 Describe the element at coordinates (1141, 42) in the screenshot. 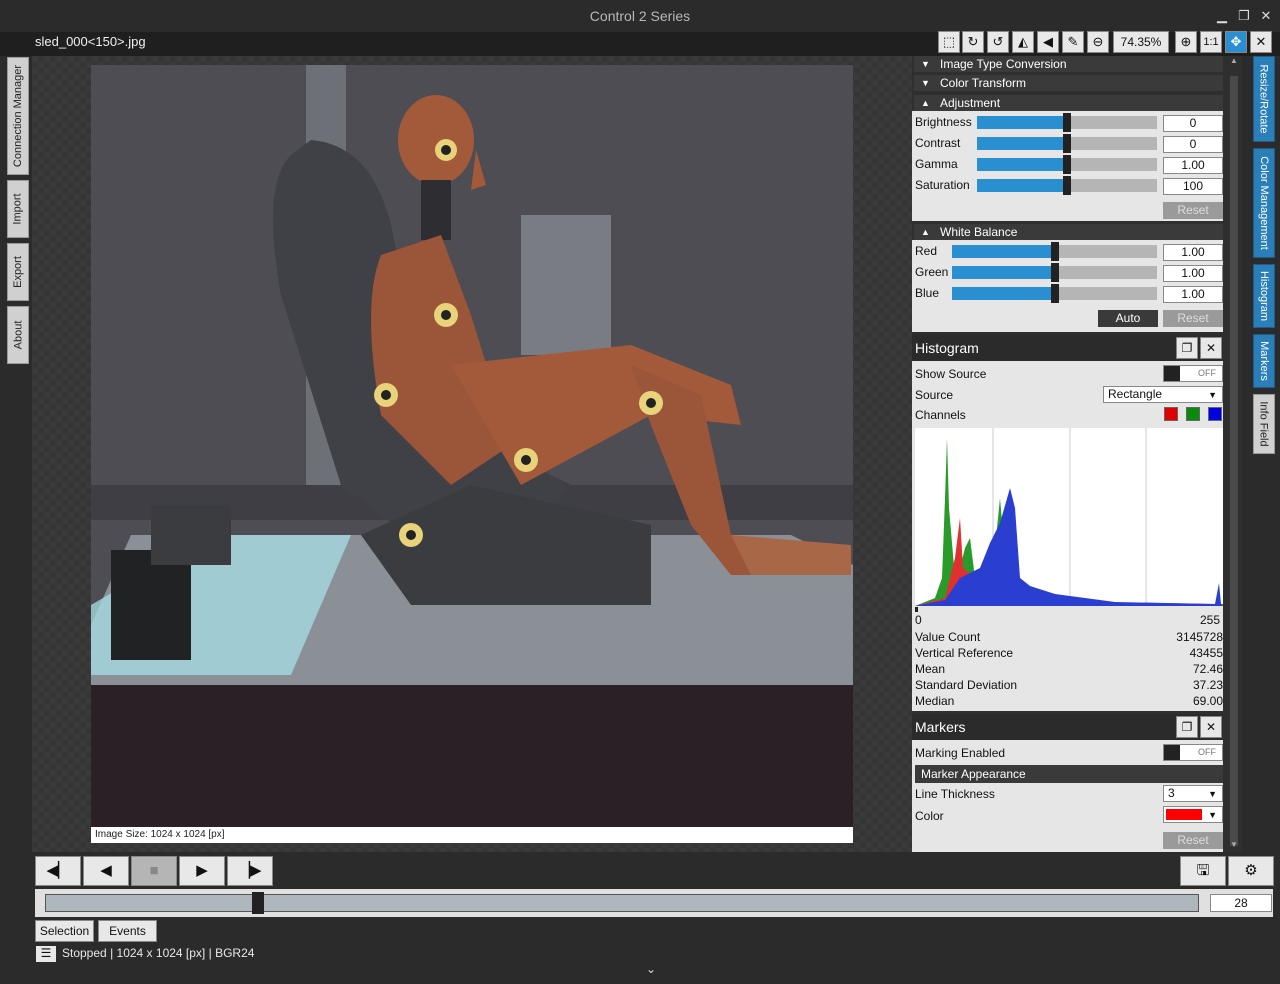

I see `zoom-level: 74.35%` at that location.